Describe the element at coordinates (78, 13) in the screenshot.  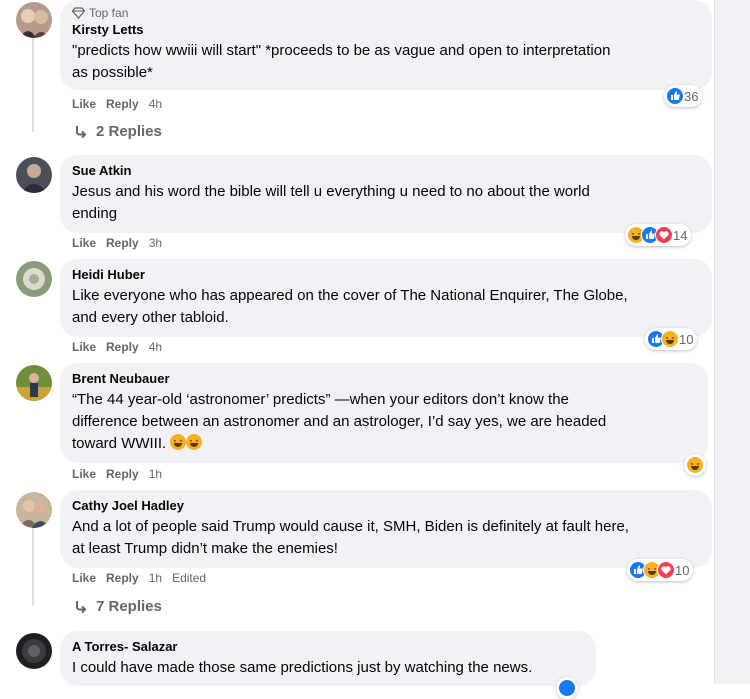
I see `diamond-icon` at that location.